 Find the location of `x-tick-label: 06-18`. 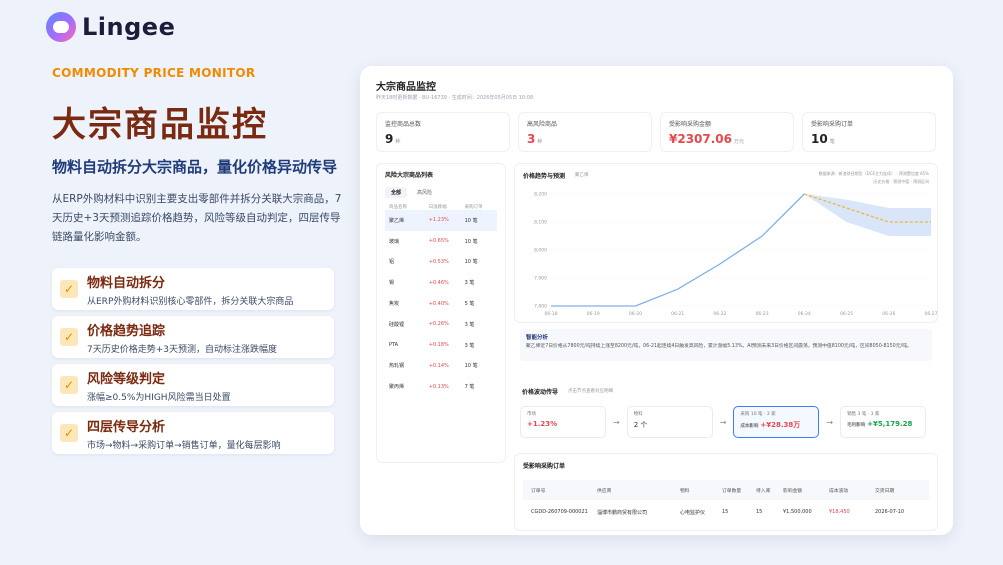

x-tick-label: 06-18 is located at coordinates (550, 314).